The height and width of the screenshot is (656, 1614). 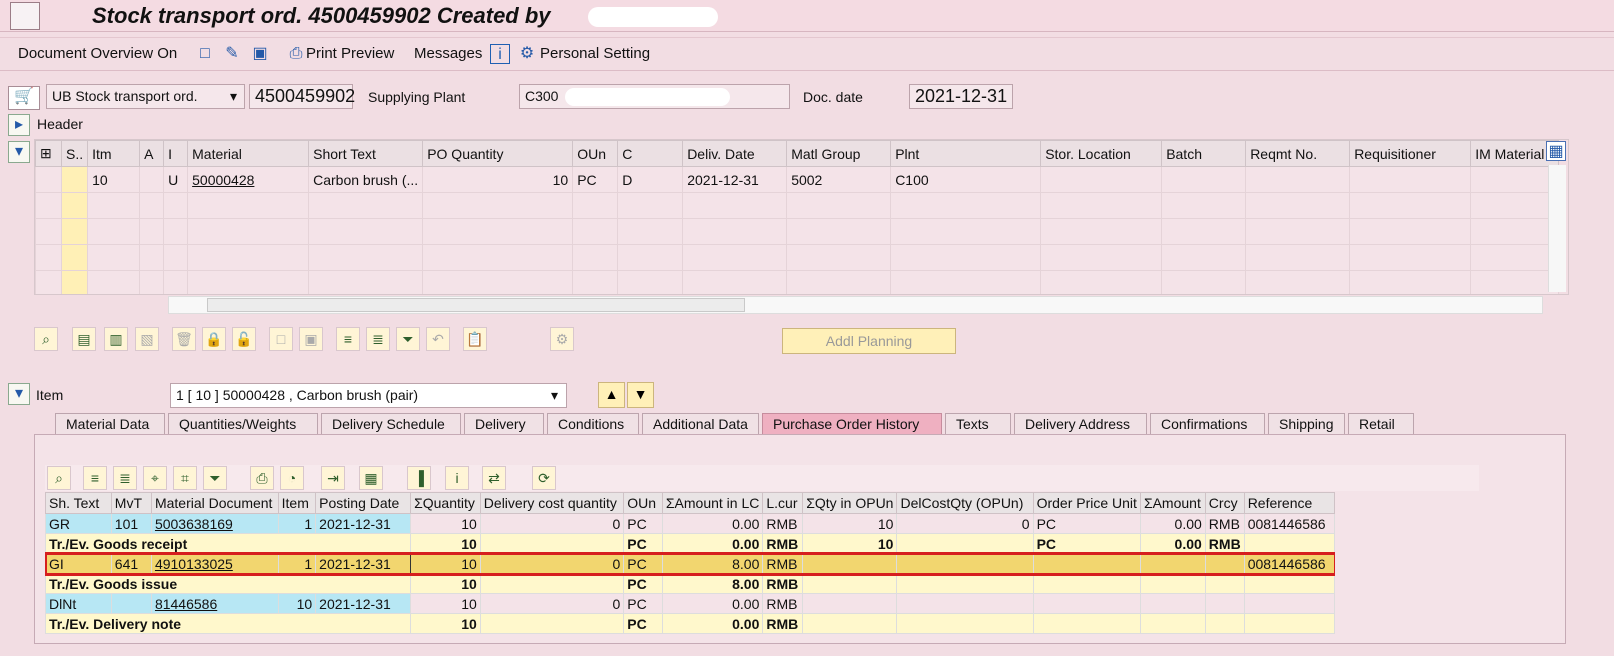 I want to click on chart-icon: ▐, so click(x=419, y=478).